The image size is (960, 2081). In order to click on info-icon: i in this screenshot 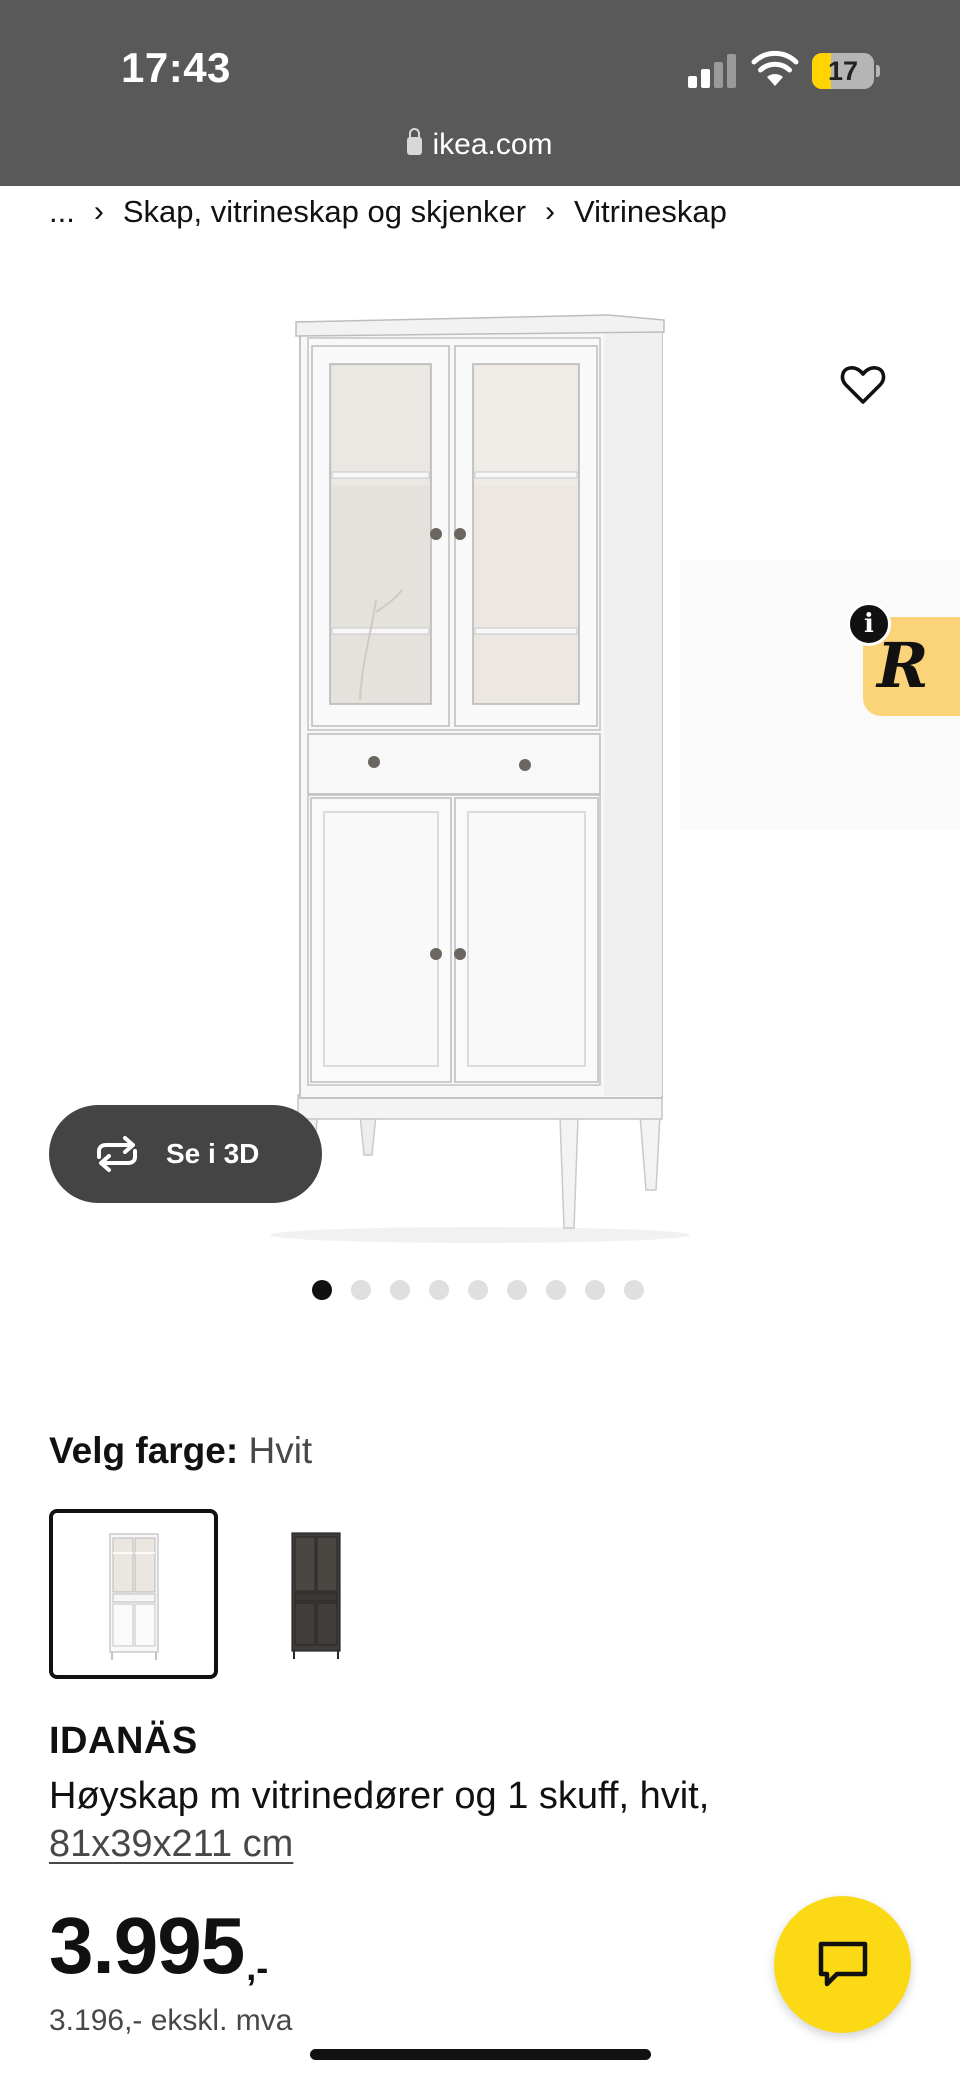, I will do `click(869, 624)`.